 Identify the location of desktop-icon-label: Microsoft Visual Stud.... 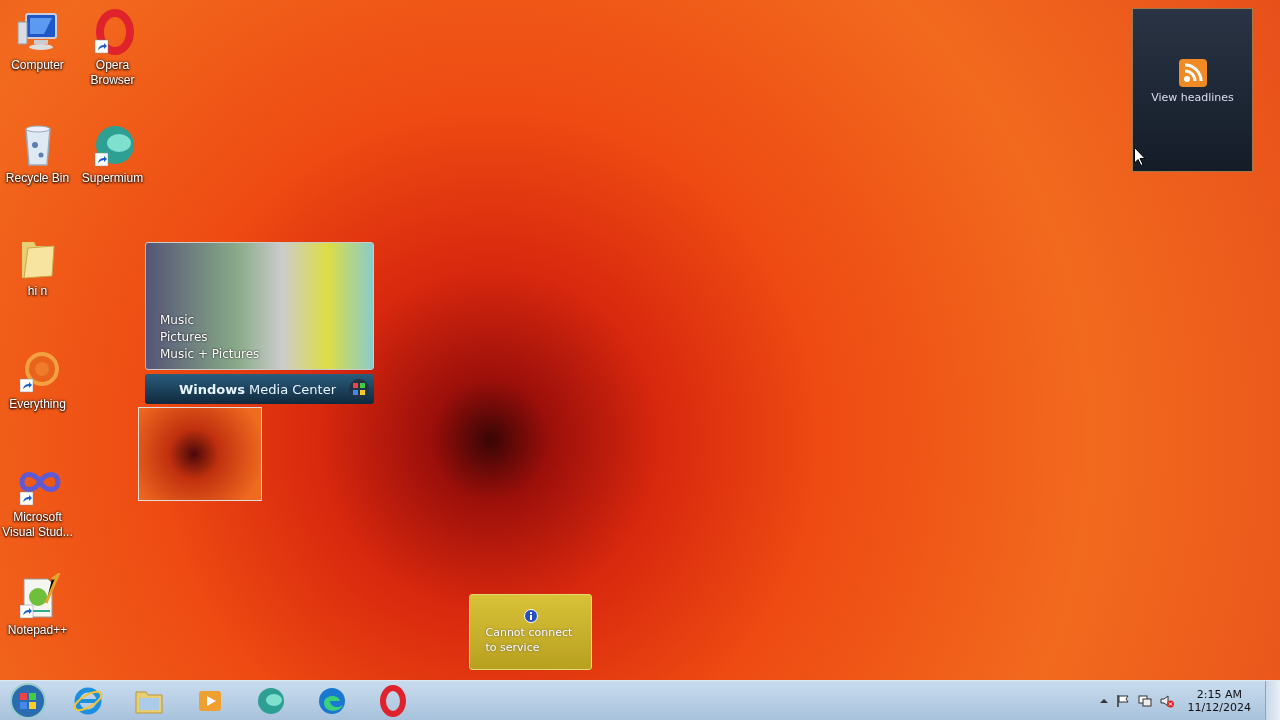
(37, 525).